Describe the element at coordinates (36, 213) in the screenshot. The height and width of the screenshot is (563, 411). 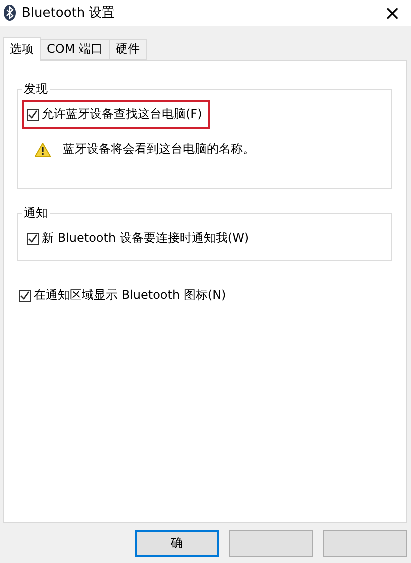
I see `group-title: 通知` at that location.